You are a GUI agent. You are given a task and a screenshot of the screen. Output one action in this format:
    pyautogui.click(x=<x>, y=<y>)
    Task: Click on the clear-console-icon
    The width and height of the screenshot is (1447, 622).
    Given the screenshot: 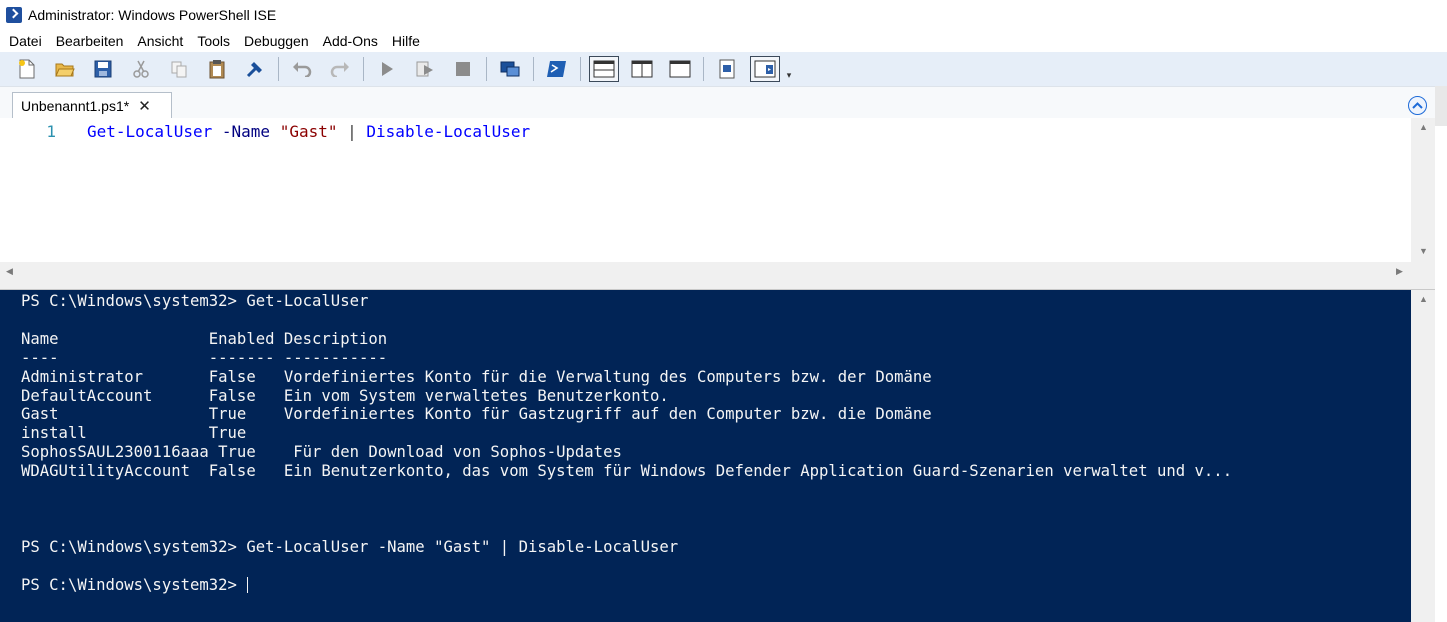 What is the action you would take?
    pyautogui.click(x=255, y=69)
    